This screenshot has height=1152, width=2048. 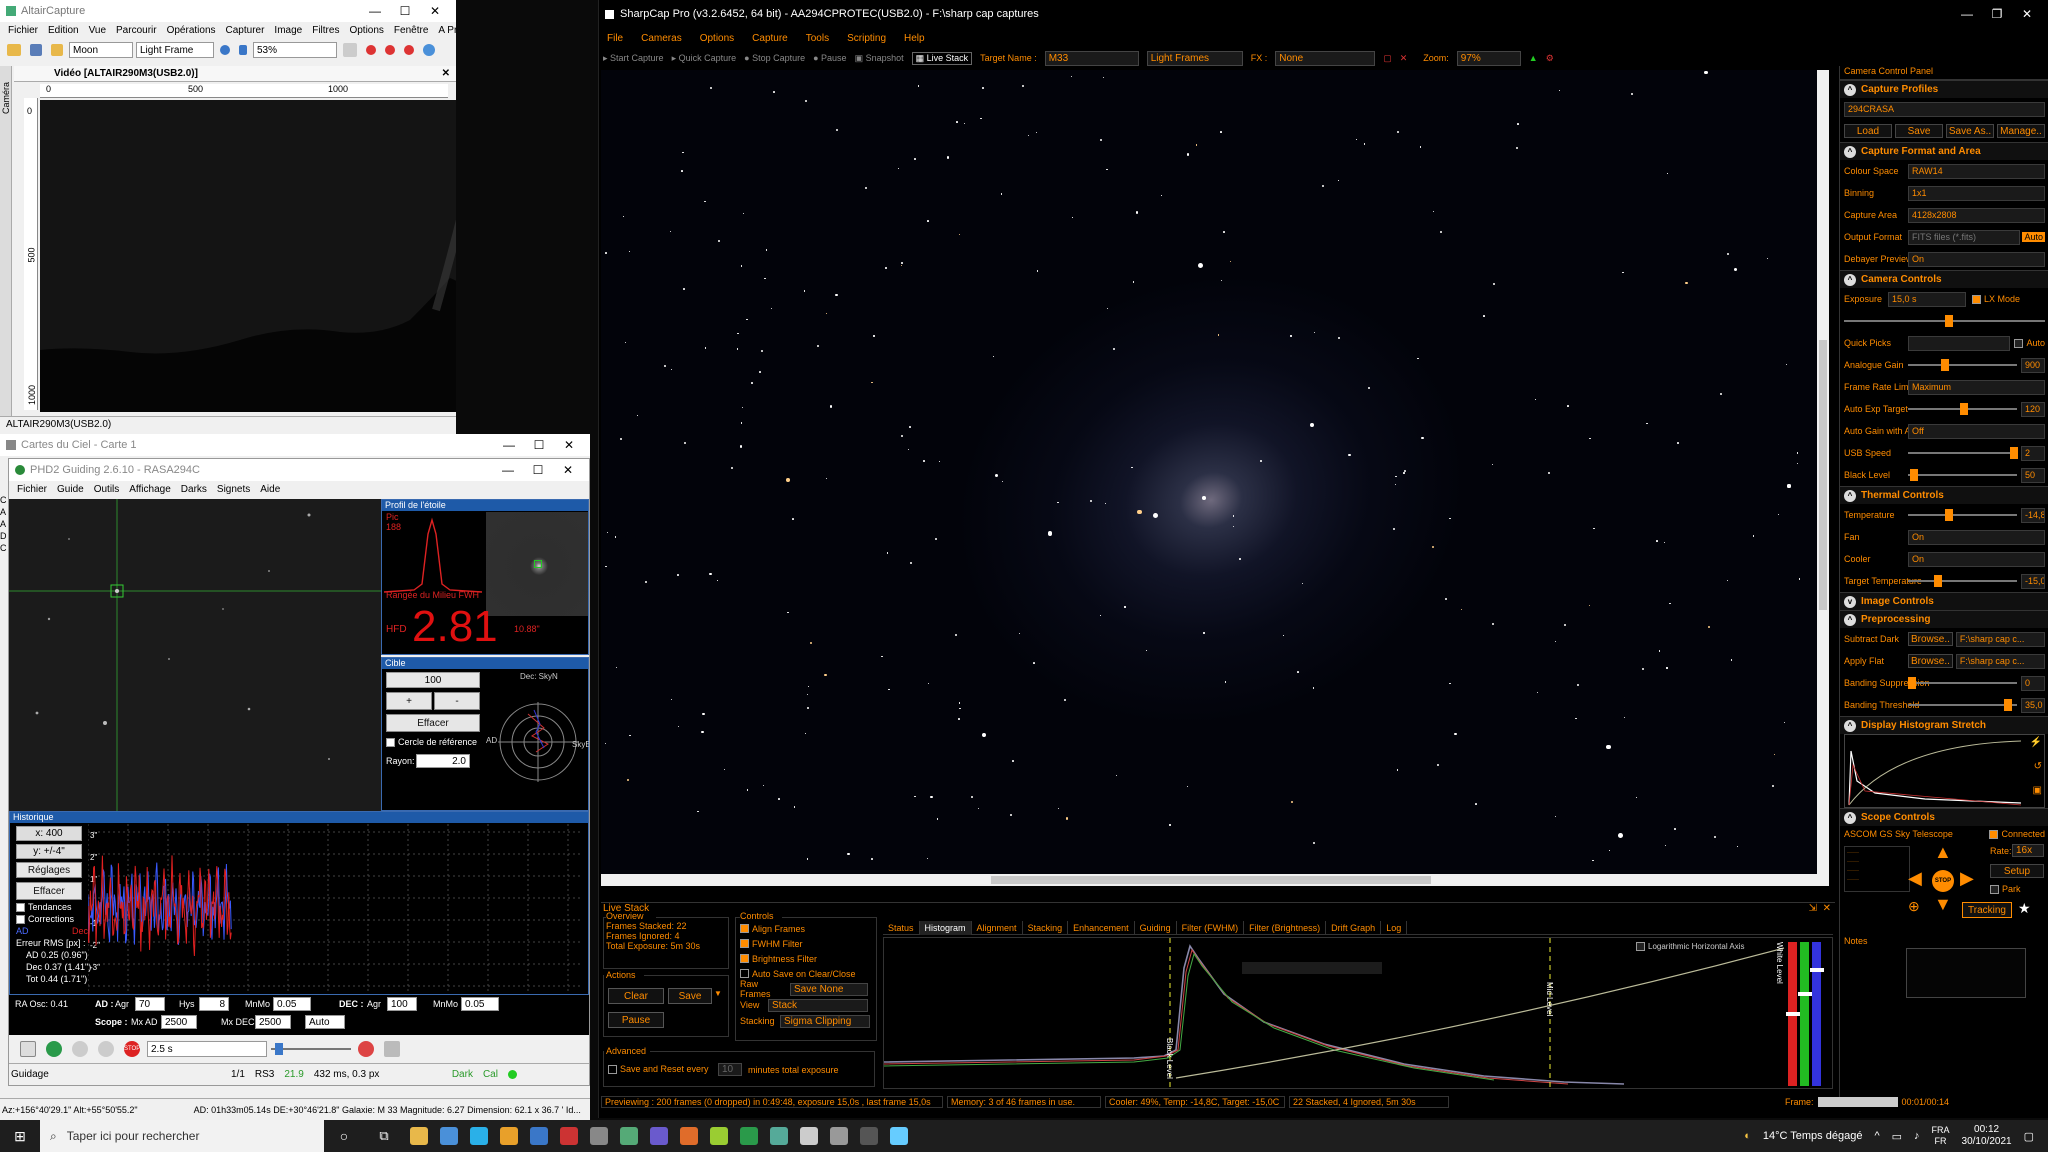 I want to click on save-options-dropdown: ▼, so click(x=718, y=993).